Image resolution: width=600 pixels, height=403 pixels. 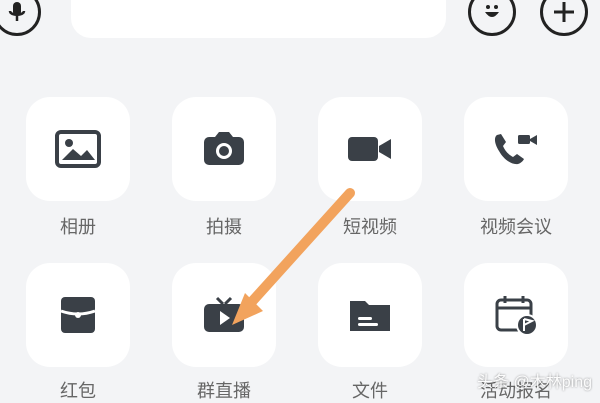 I want to click on short-video-button, so click(x=370, y=149).